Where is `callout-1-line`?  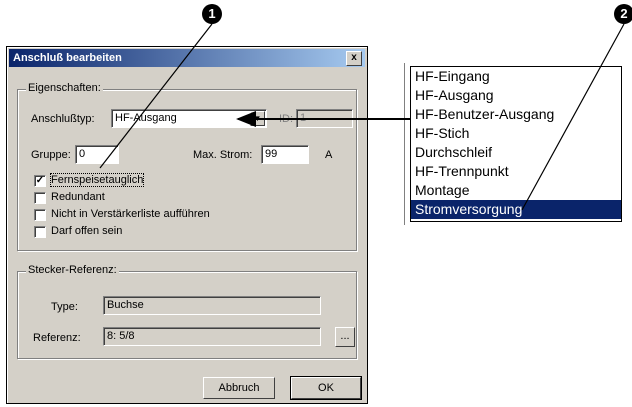 callout-1-line is located at coordinates (156, 96).